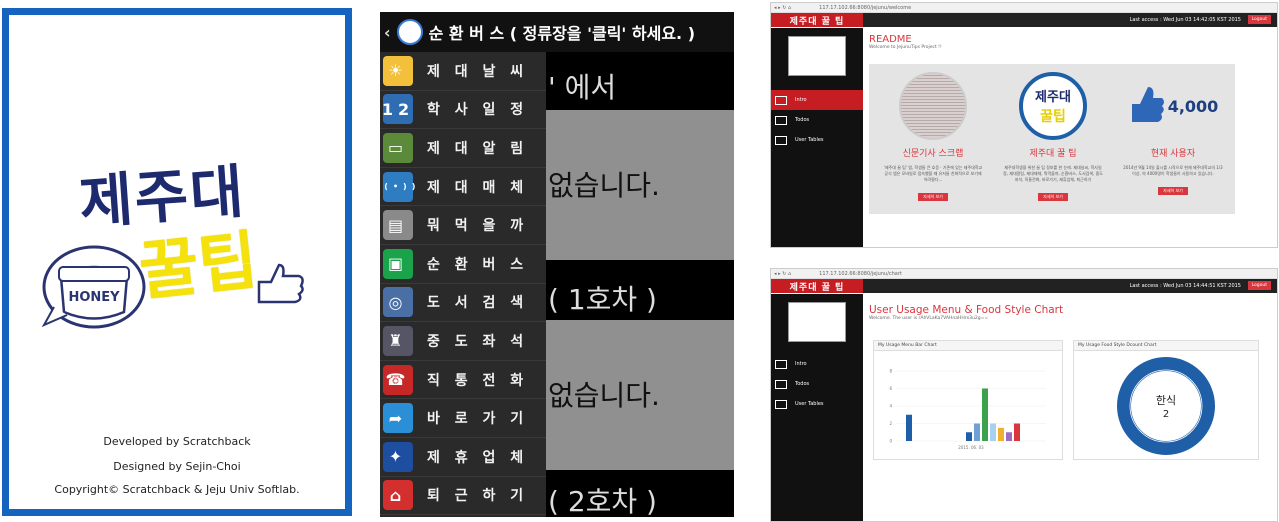 The width and height of the screenshot is (1279, 522). What do you see at coordinates (817, 322) in the screenshot?
I see `sidebar-logo` at bounding box center [817, 322].